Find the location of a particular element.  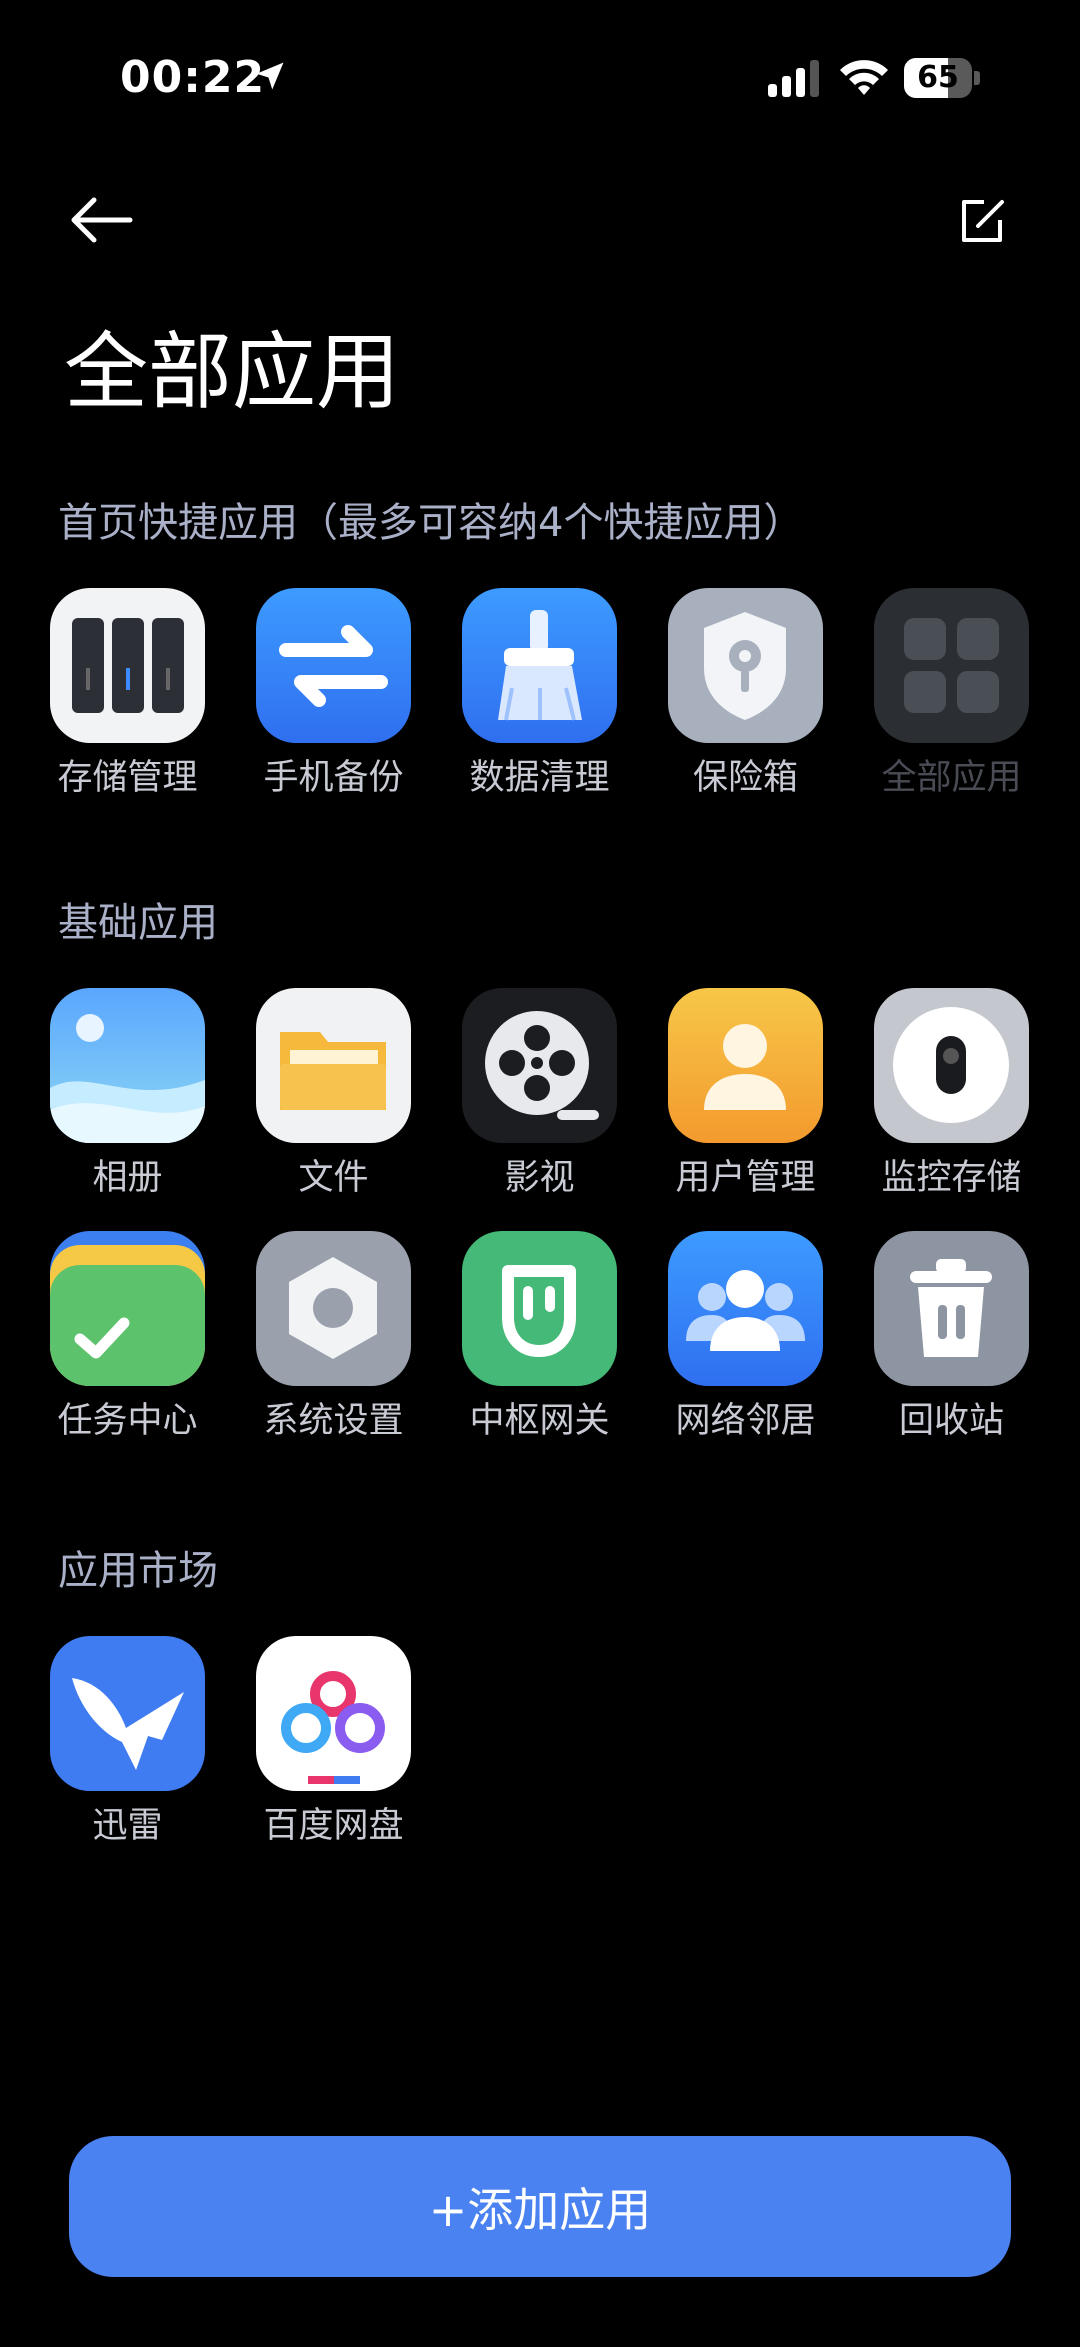

app-system-settings: 系统设置 is located at coordinates (333, 1337).